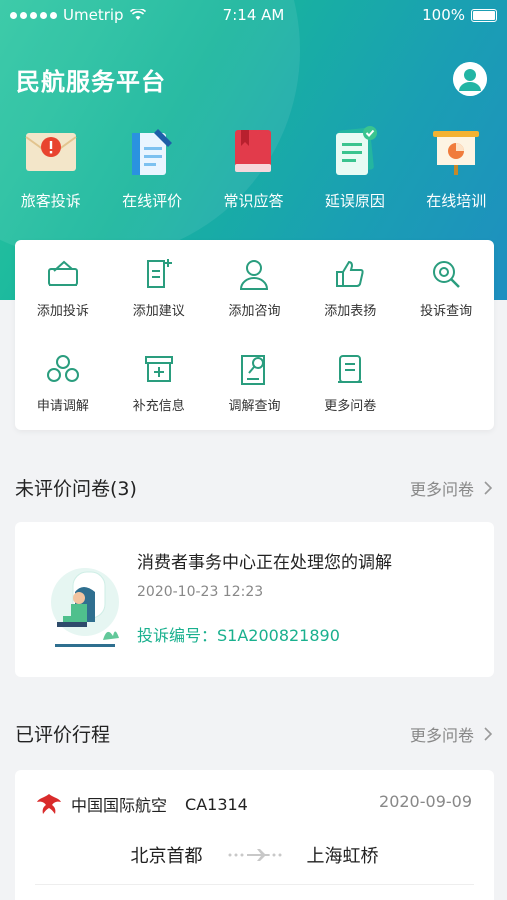  What do you see at coordinates (166, 856) in the screenshot?
I see `departure-city: 北京首都` at bounding box center [166, 856].